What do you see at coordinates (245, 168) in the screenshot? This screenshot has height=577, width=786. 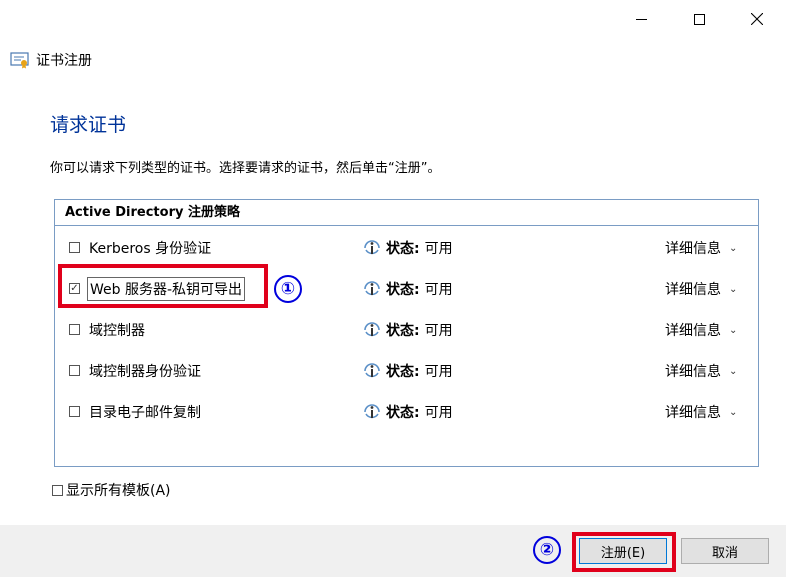 I see `page-description: 你可以请求下列类型的证书。选择要请求的证书，然后单击“注册”。` at bounding box center [245, 168].